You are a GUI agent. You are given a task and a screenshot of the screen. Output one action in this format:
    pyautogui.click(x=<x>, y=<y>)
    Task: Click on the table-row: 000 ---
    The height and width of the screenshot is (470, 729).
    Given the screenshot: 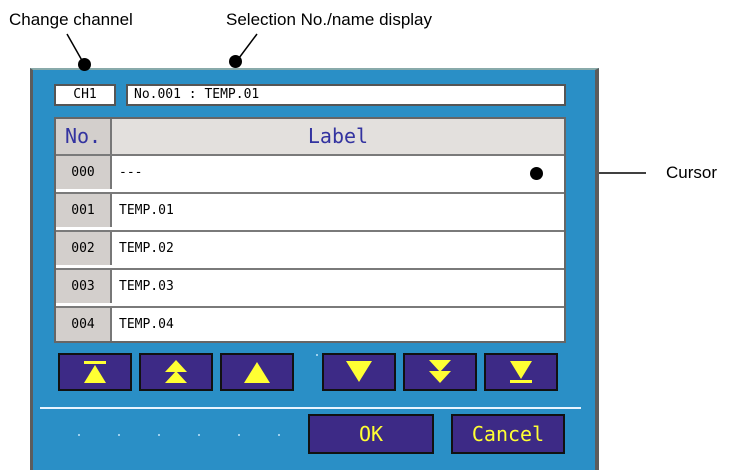 What is the action you would take?
    pyautogui.click(x=310, y=171)
    